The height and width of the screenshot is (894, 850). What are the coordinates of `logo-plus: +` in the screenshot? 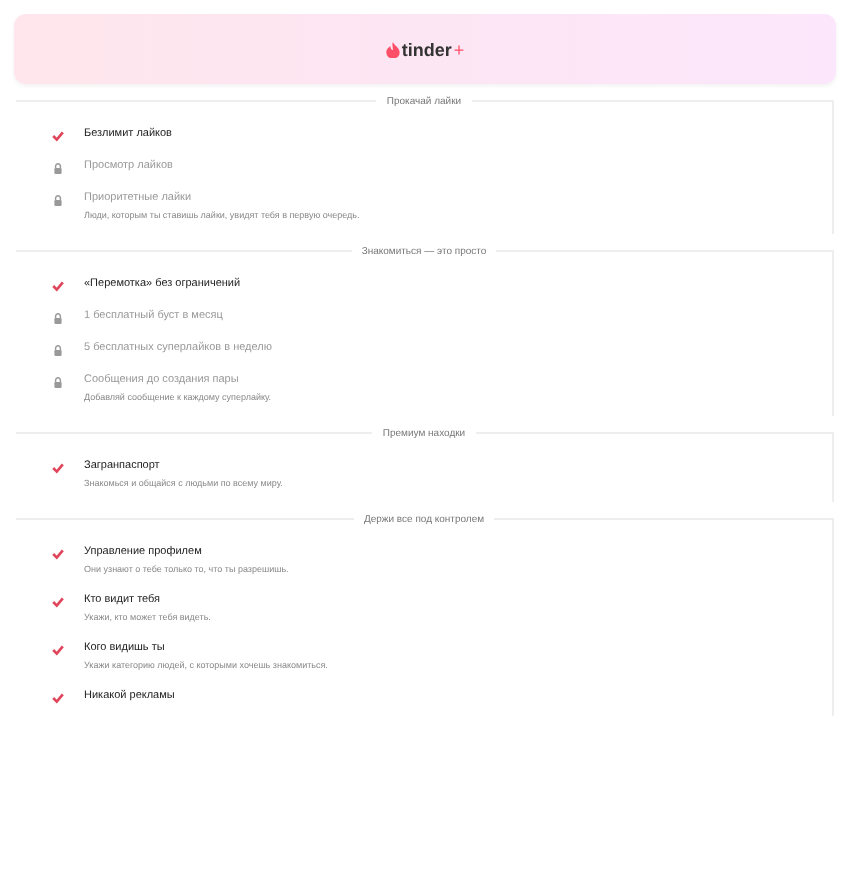 It's located at (459, 49).